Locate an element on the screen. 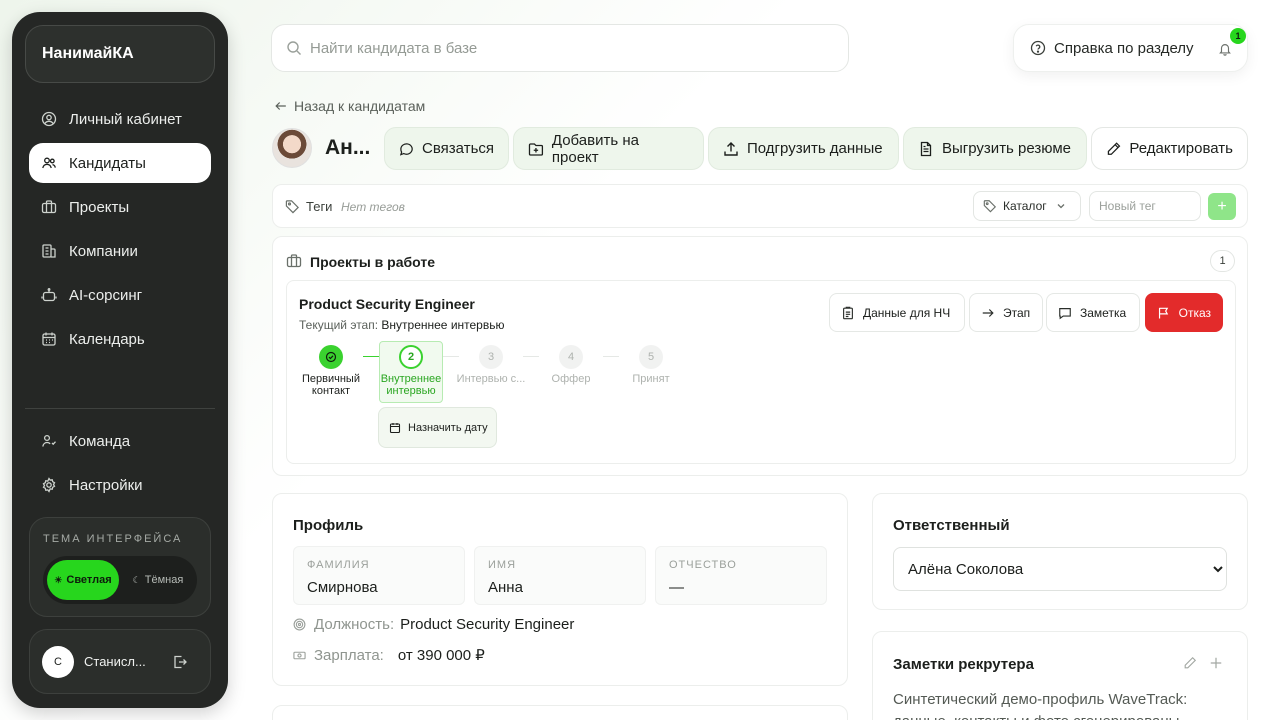  sidebar-item-ai-sourcing: AI-сорсинг is located at coordinates (120, 295).